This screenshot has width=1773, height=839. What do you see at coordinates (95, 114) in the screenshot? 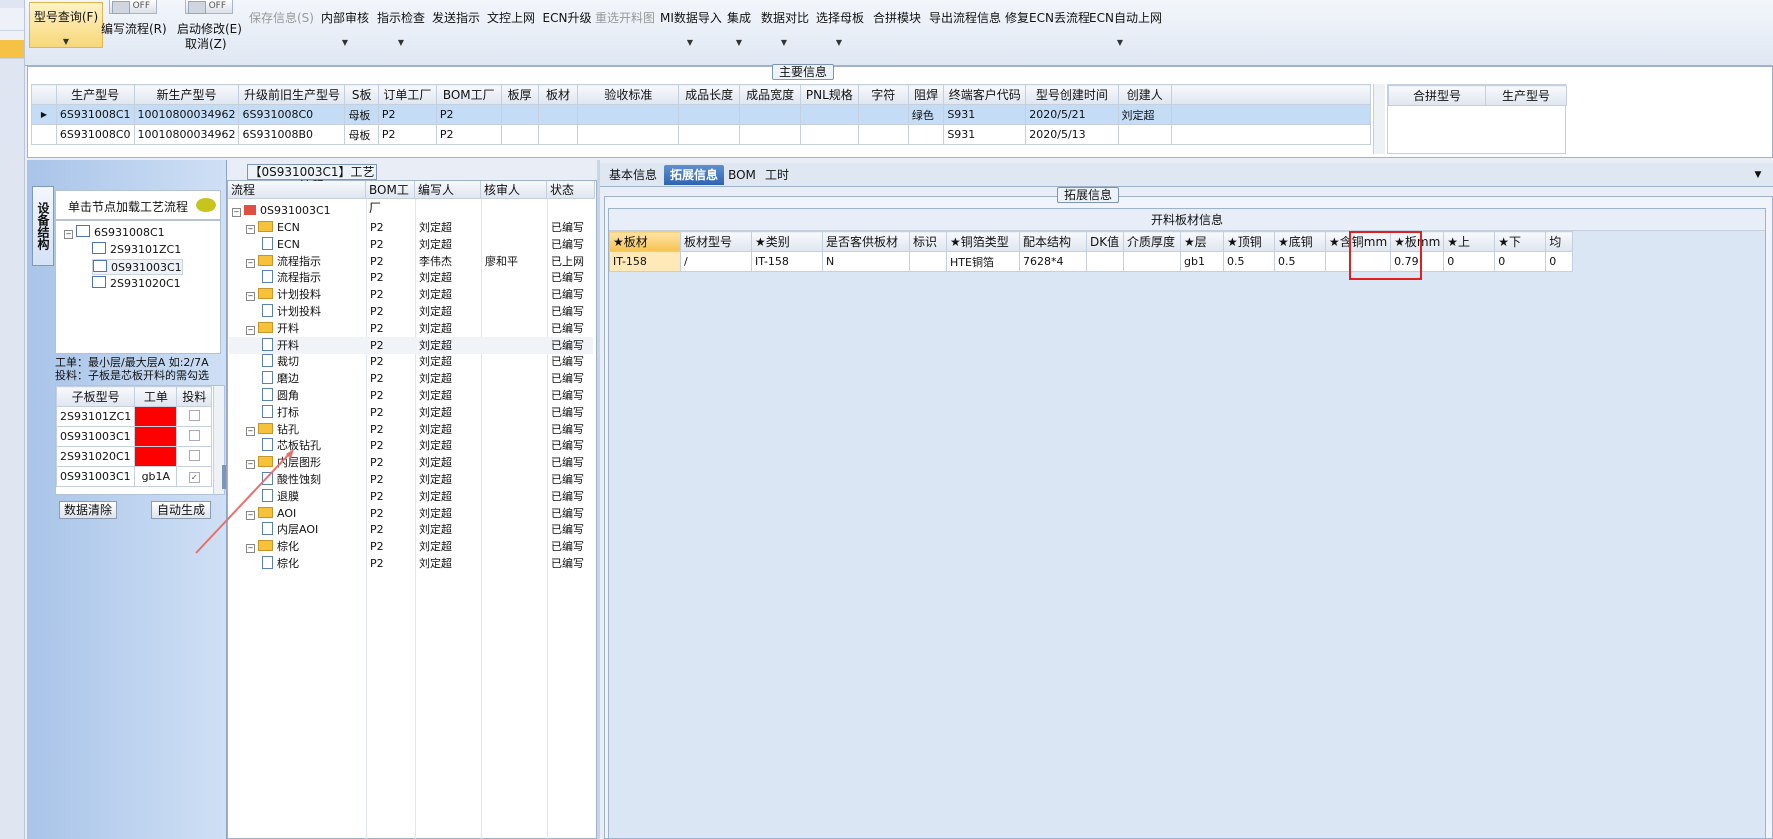
I see `table-cell: 6S931008C1` at bounding box center [95, 114].